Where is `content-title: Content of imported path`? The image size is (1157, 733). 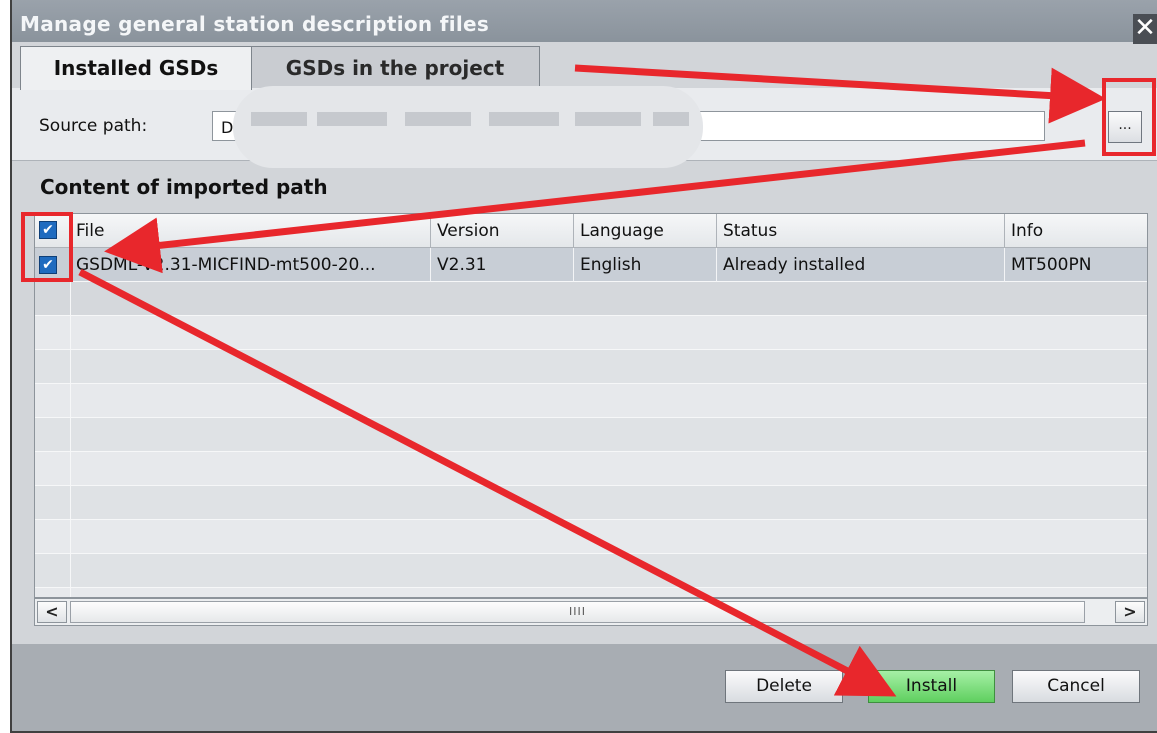
content-title: Content of imported path is located at coordinates (184, 187).